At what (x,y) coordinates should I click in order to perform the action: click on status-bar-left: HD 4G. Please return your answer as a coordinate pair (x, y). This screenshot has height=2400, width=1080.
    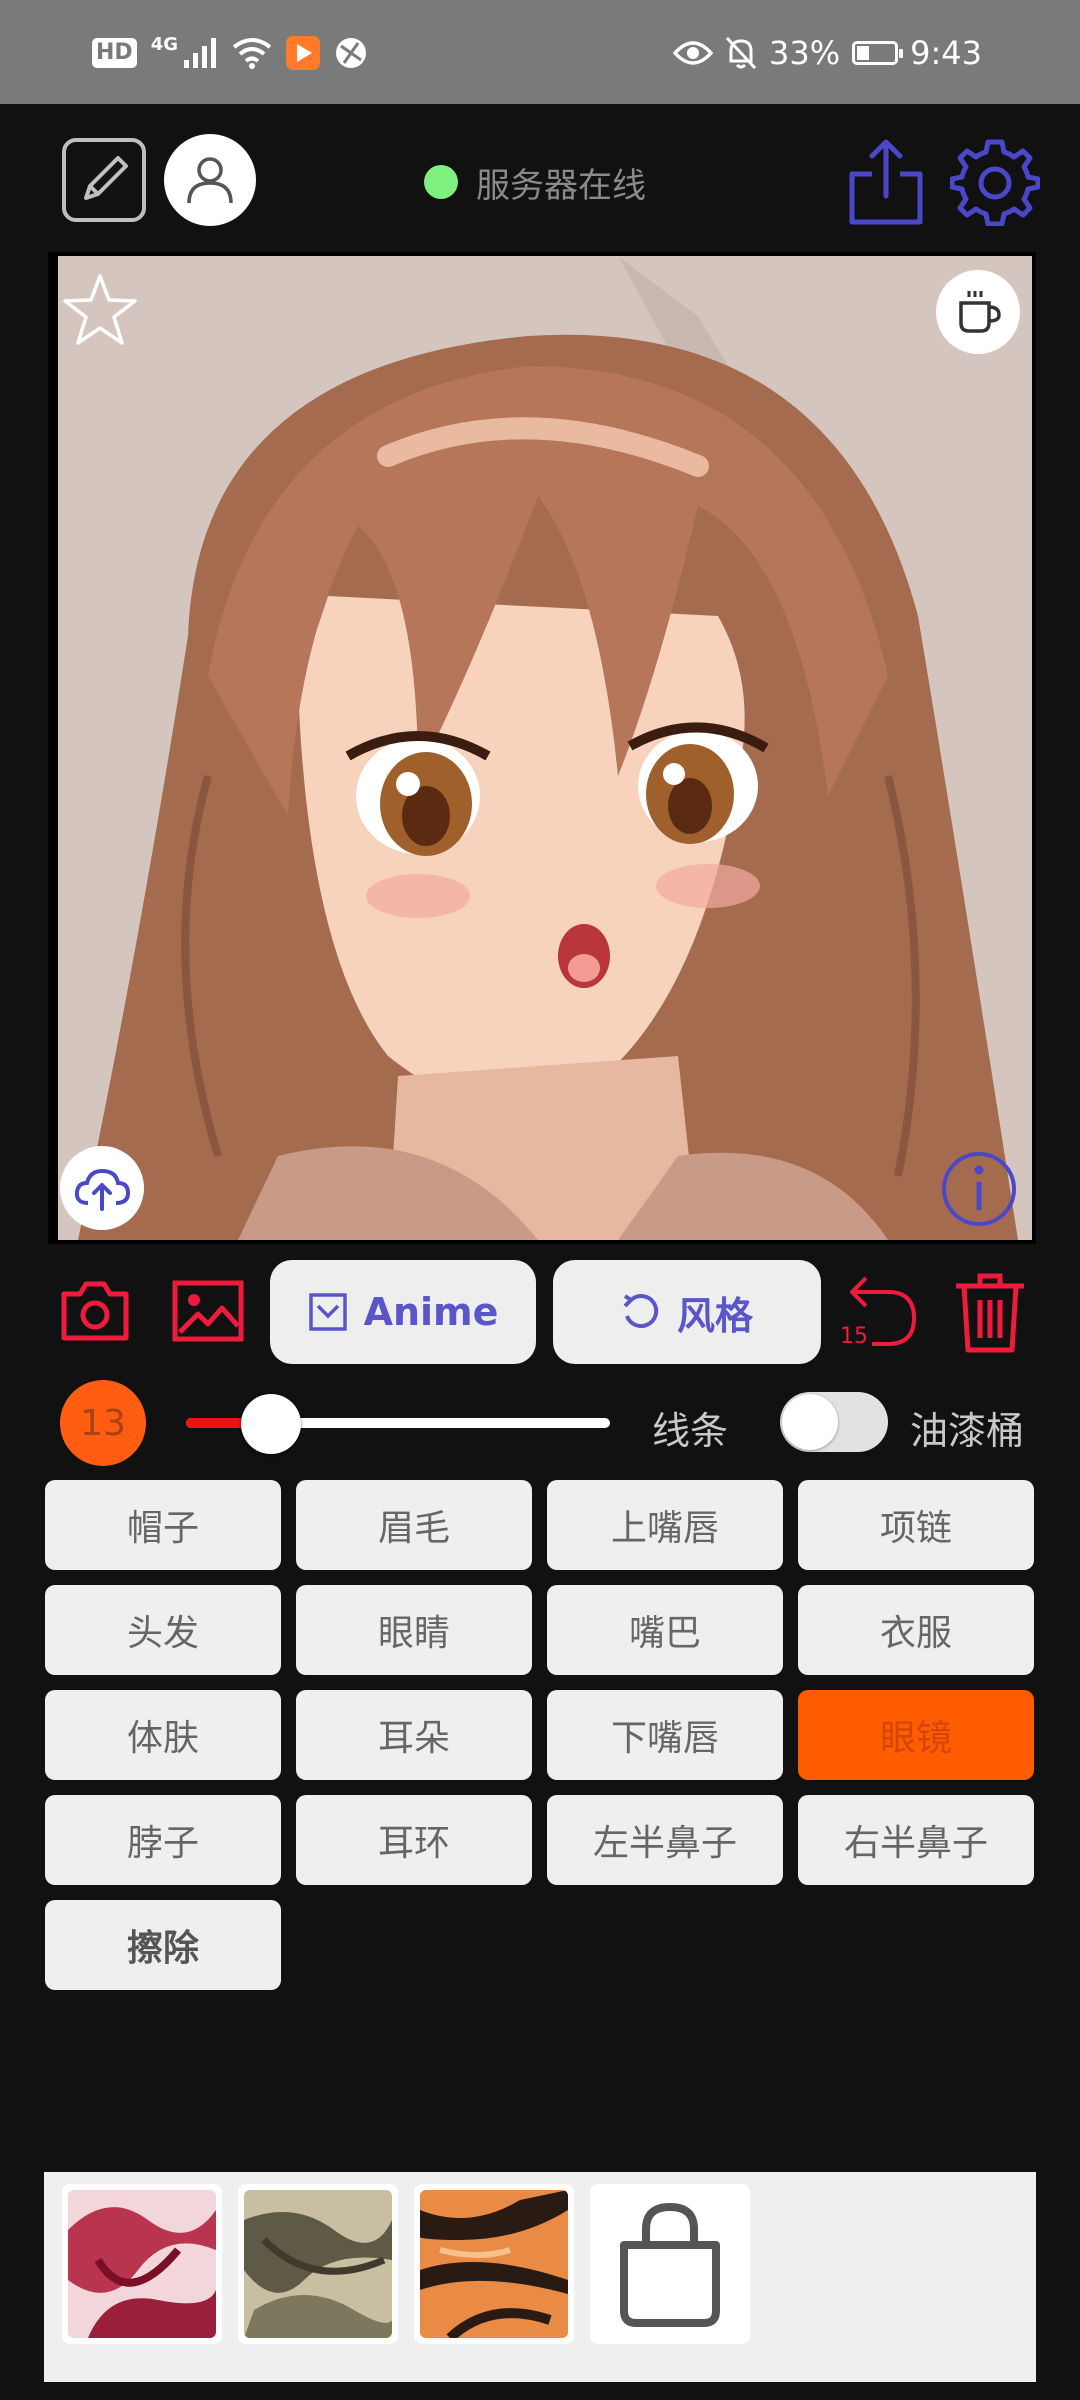
    Looking at the image, I should click on (230, 53).